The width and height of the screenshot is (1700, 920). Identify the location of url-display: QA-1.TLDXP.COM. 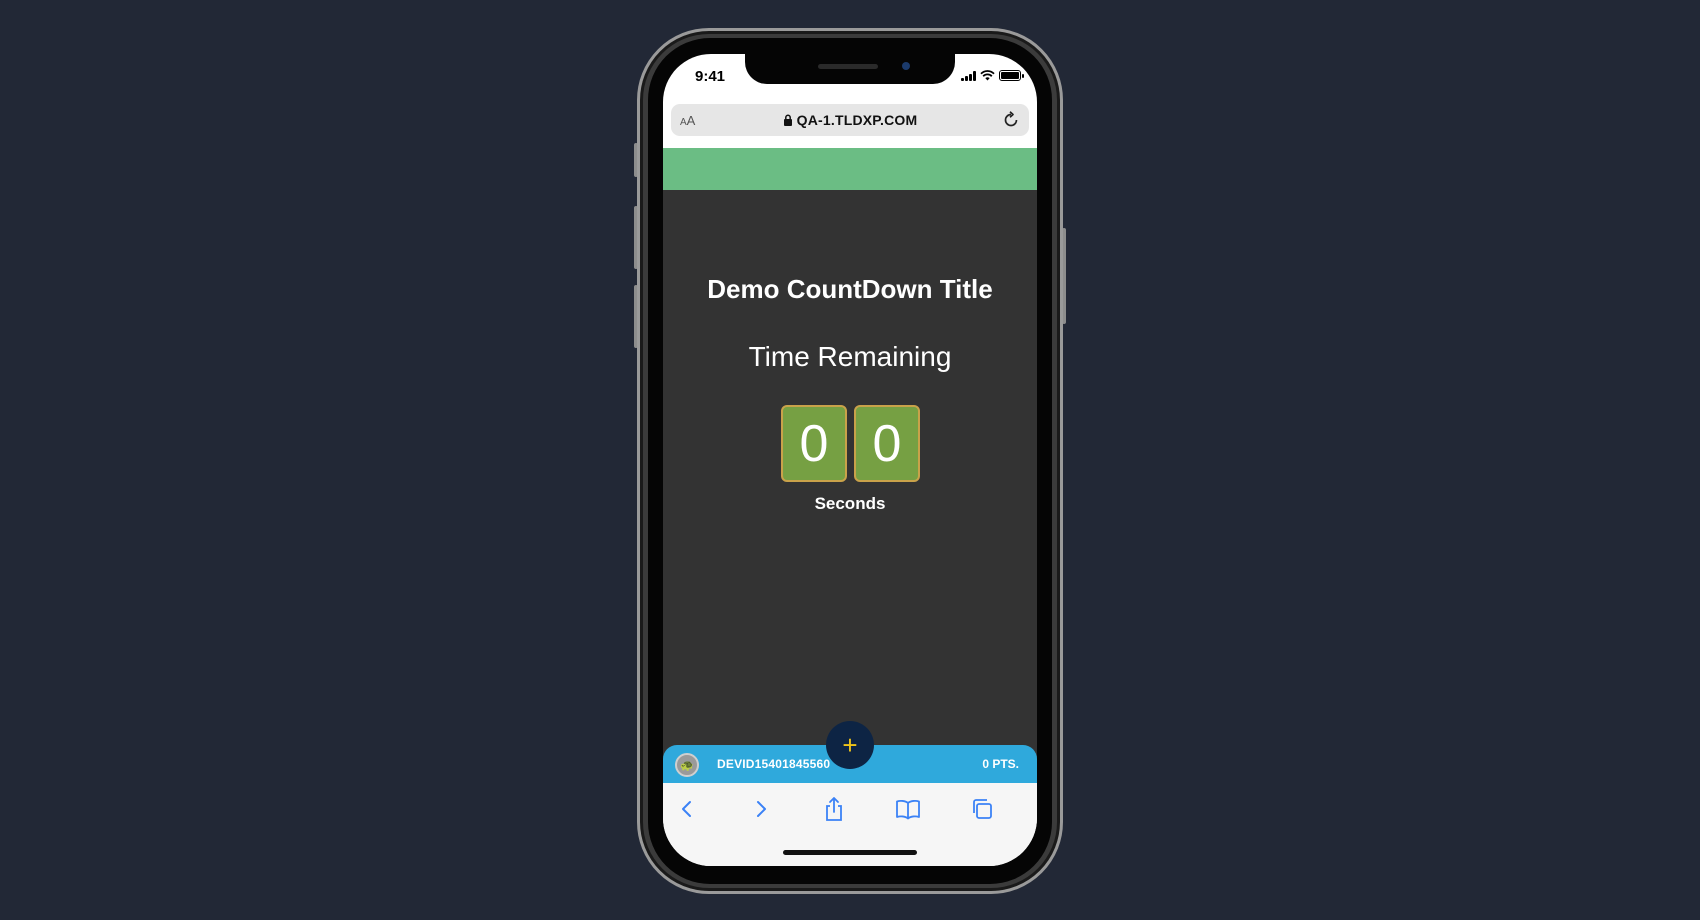
(850, 120).